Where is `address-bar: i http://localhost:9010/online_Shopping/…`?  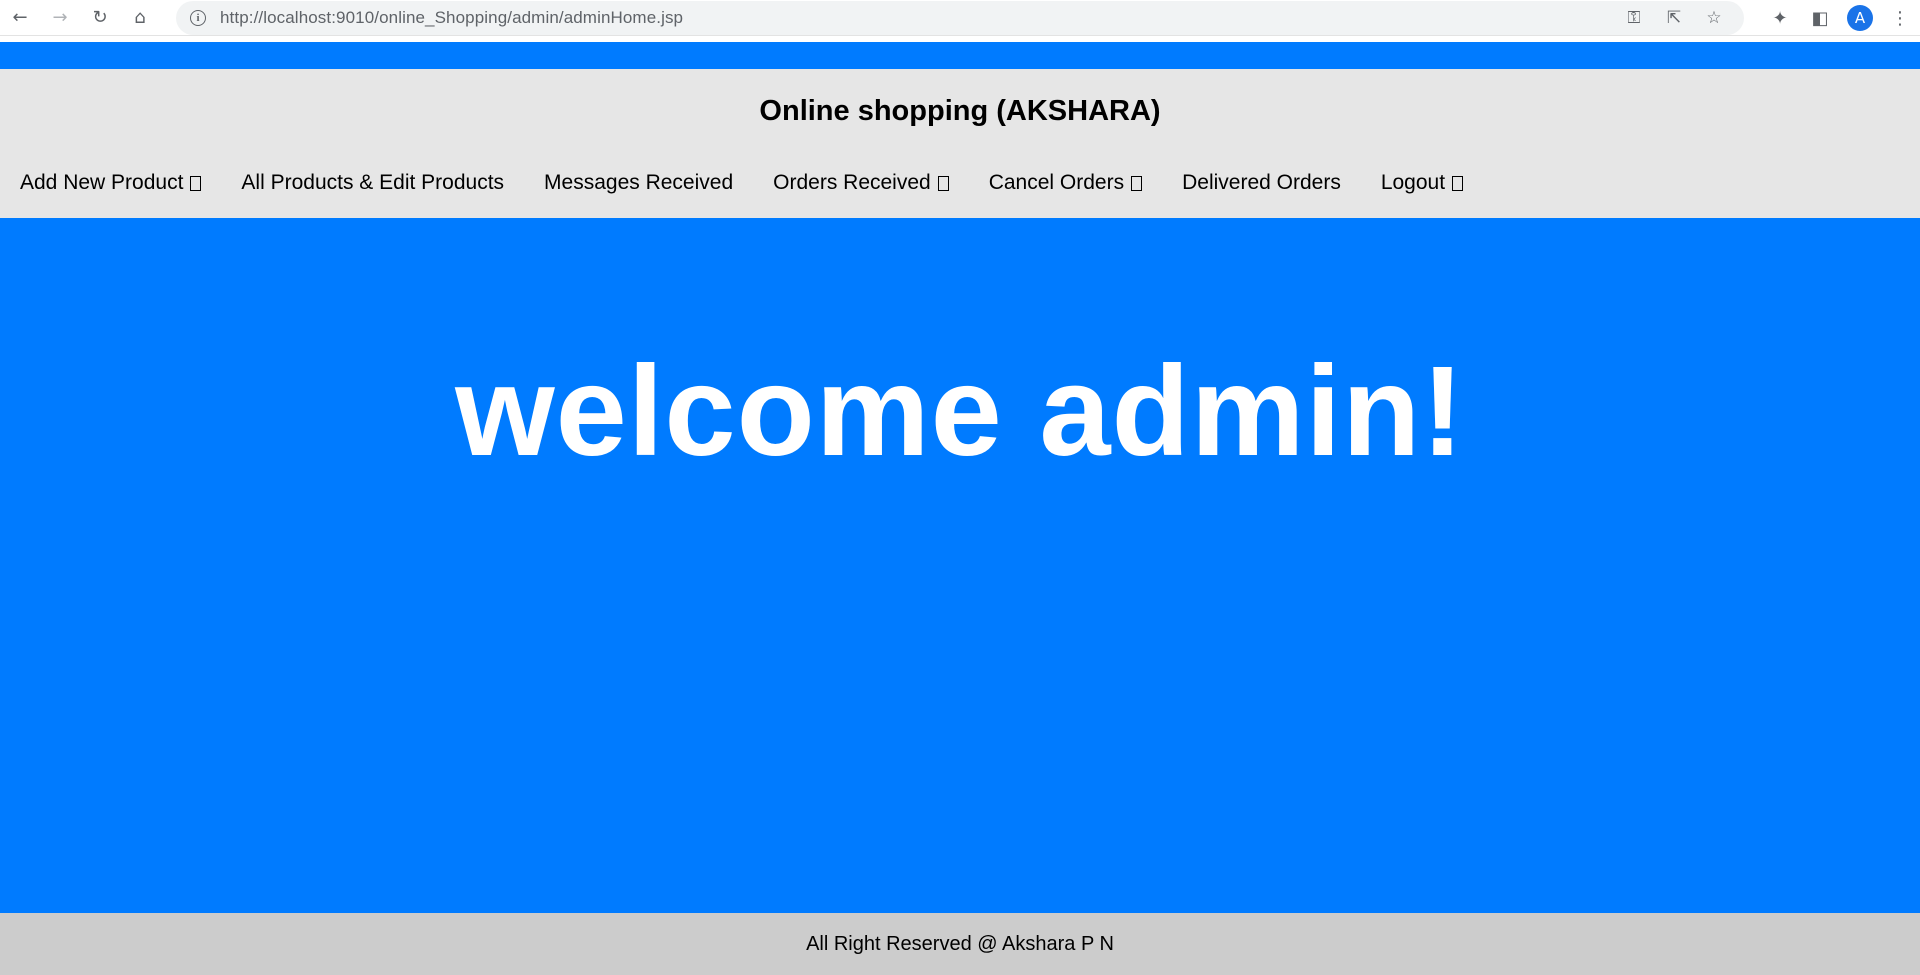
address-bar: i http://localhost:9010/online_Shopping/… is located at coordinates (960, 18).